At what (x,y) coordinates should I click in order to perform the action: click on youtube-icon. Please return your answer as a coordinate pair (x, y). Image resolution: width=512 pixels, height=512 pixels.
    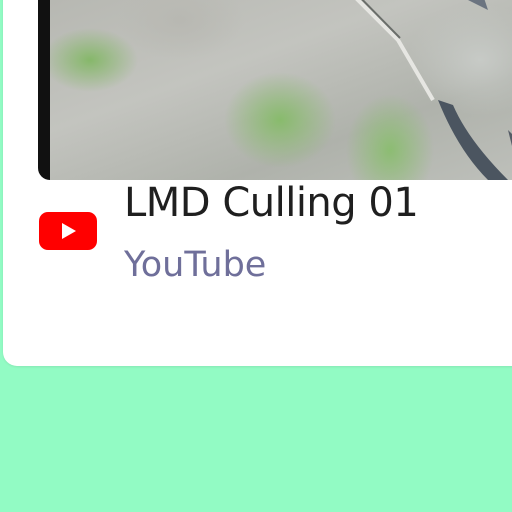
    Looking at the image, I should click on (68, 231).